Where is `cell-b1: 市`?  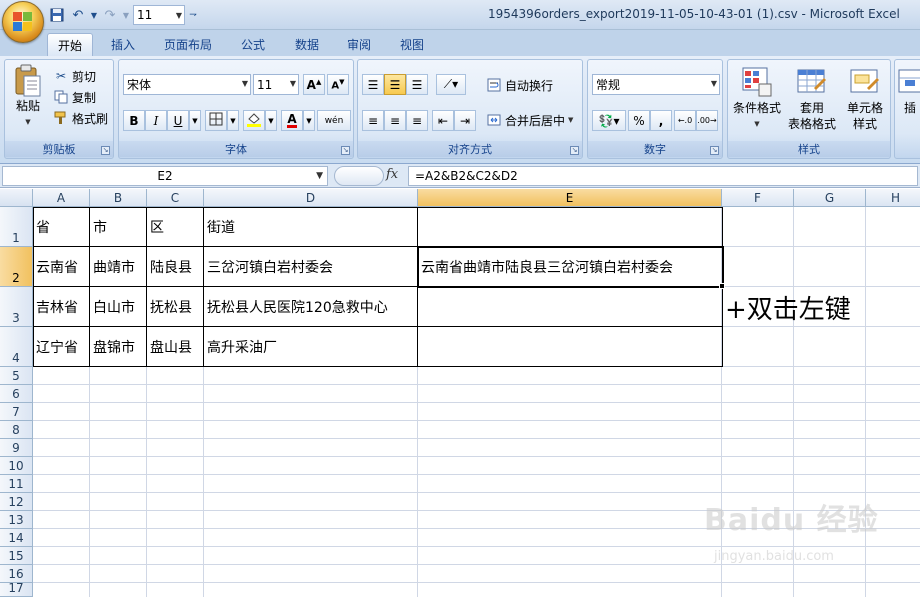 cell-b1: 市 is located at coordinates (118, 227).